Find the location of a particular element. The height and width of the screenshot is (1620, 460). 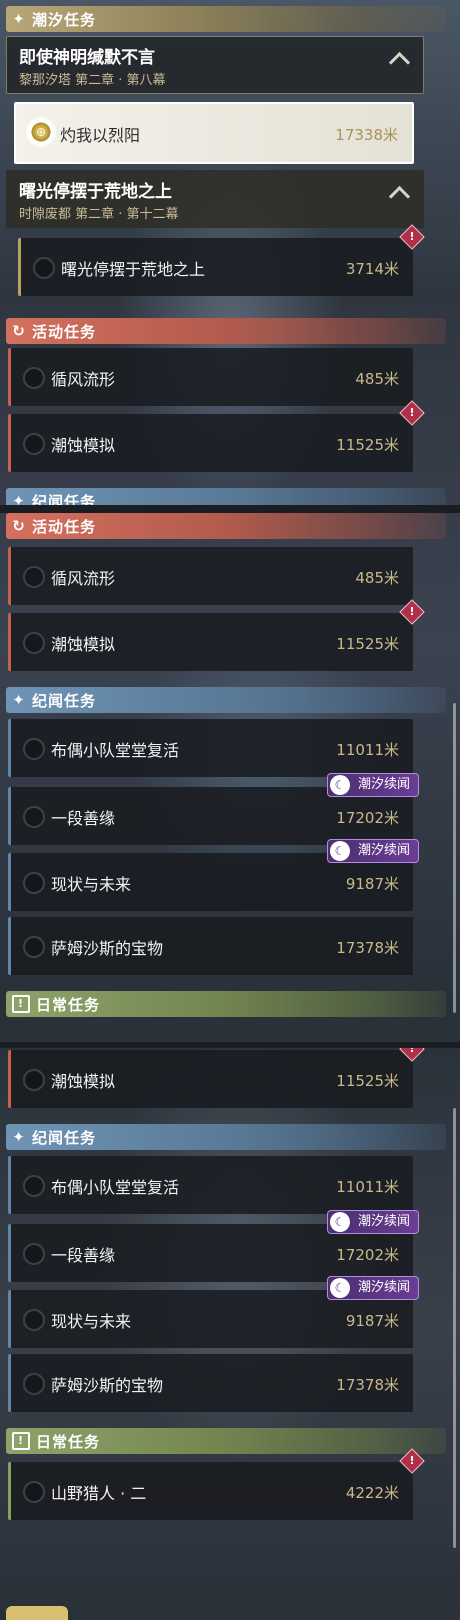

section-title: 活动任务 is located at coordinates (64, 331).